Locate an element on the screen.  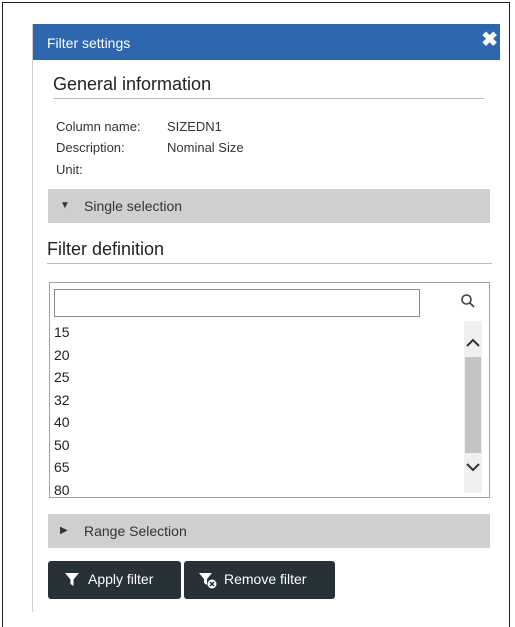
list-item: 32 is located at coordinates (256, 400).